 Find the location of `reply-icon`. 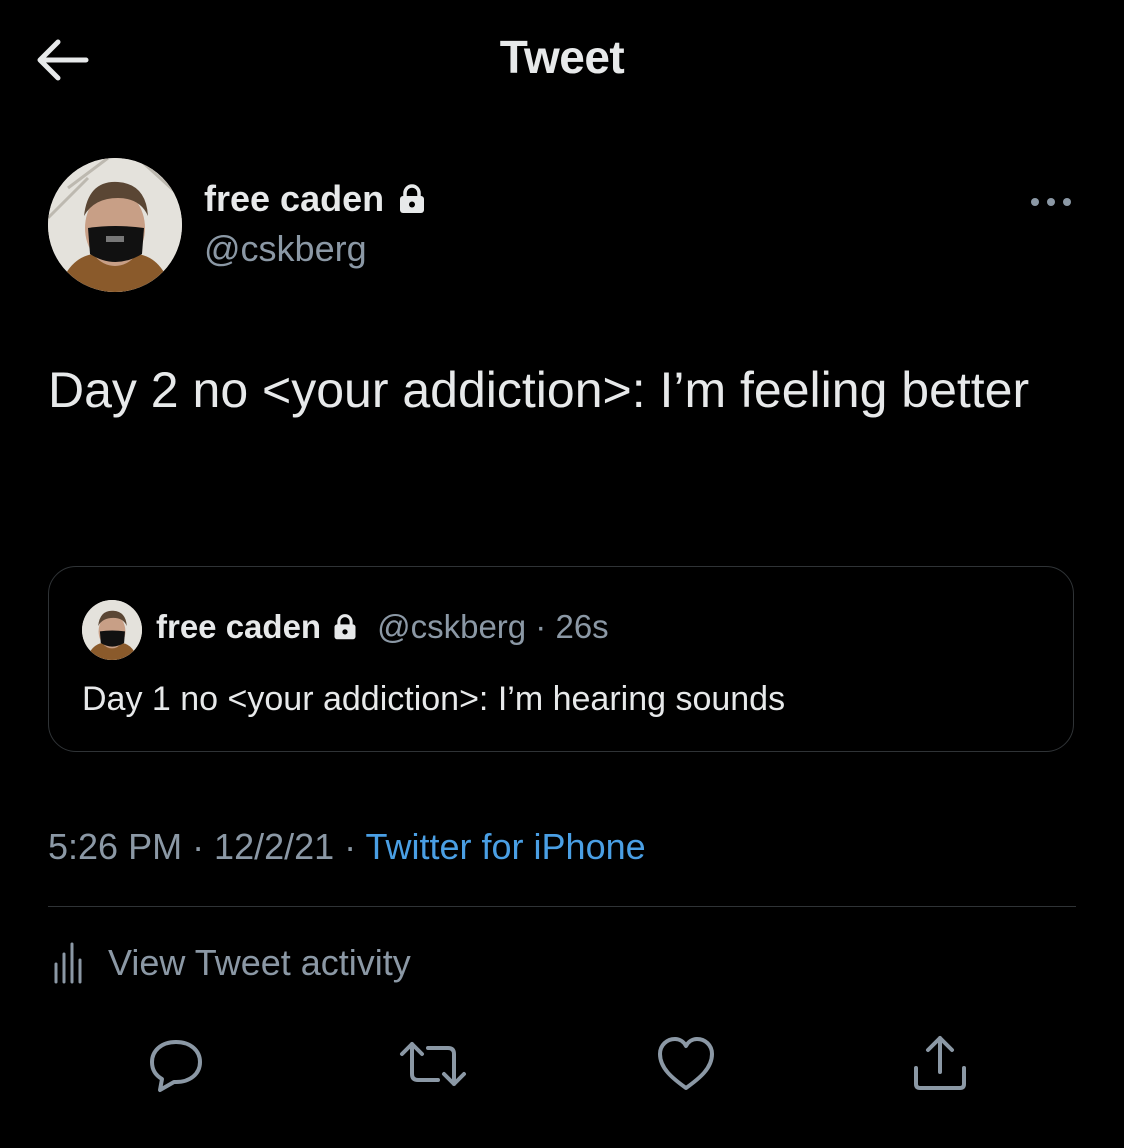

reply-icon is located at coordinates (176, 1066).